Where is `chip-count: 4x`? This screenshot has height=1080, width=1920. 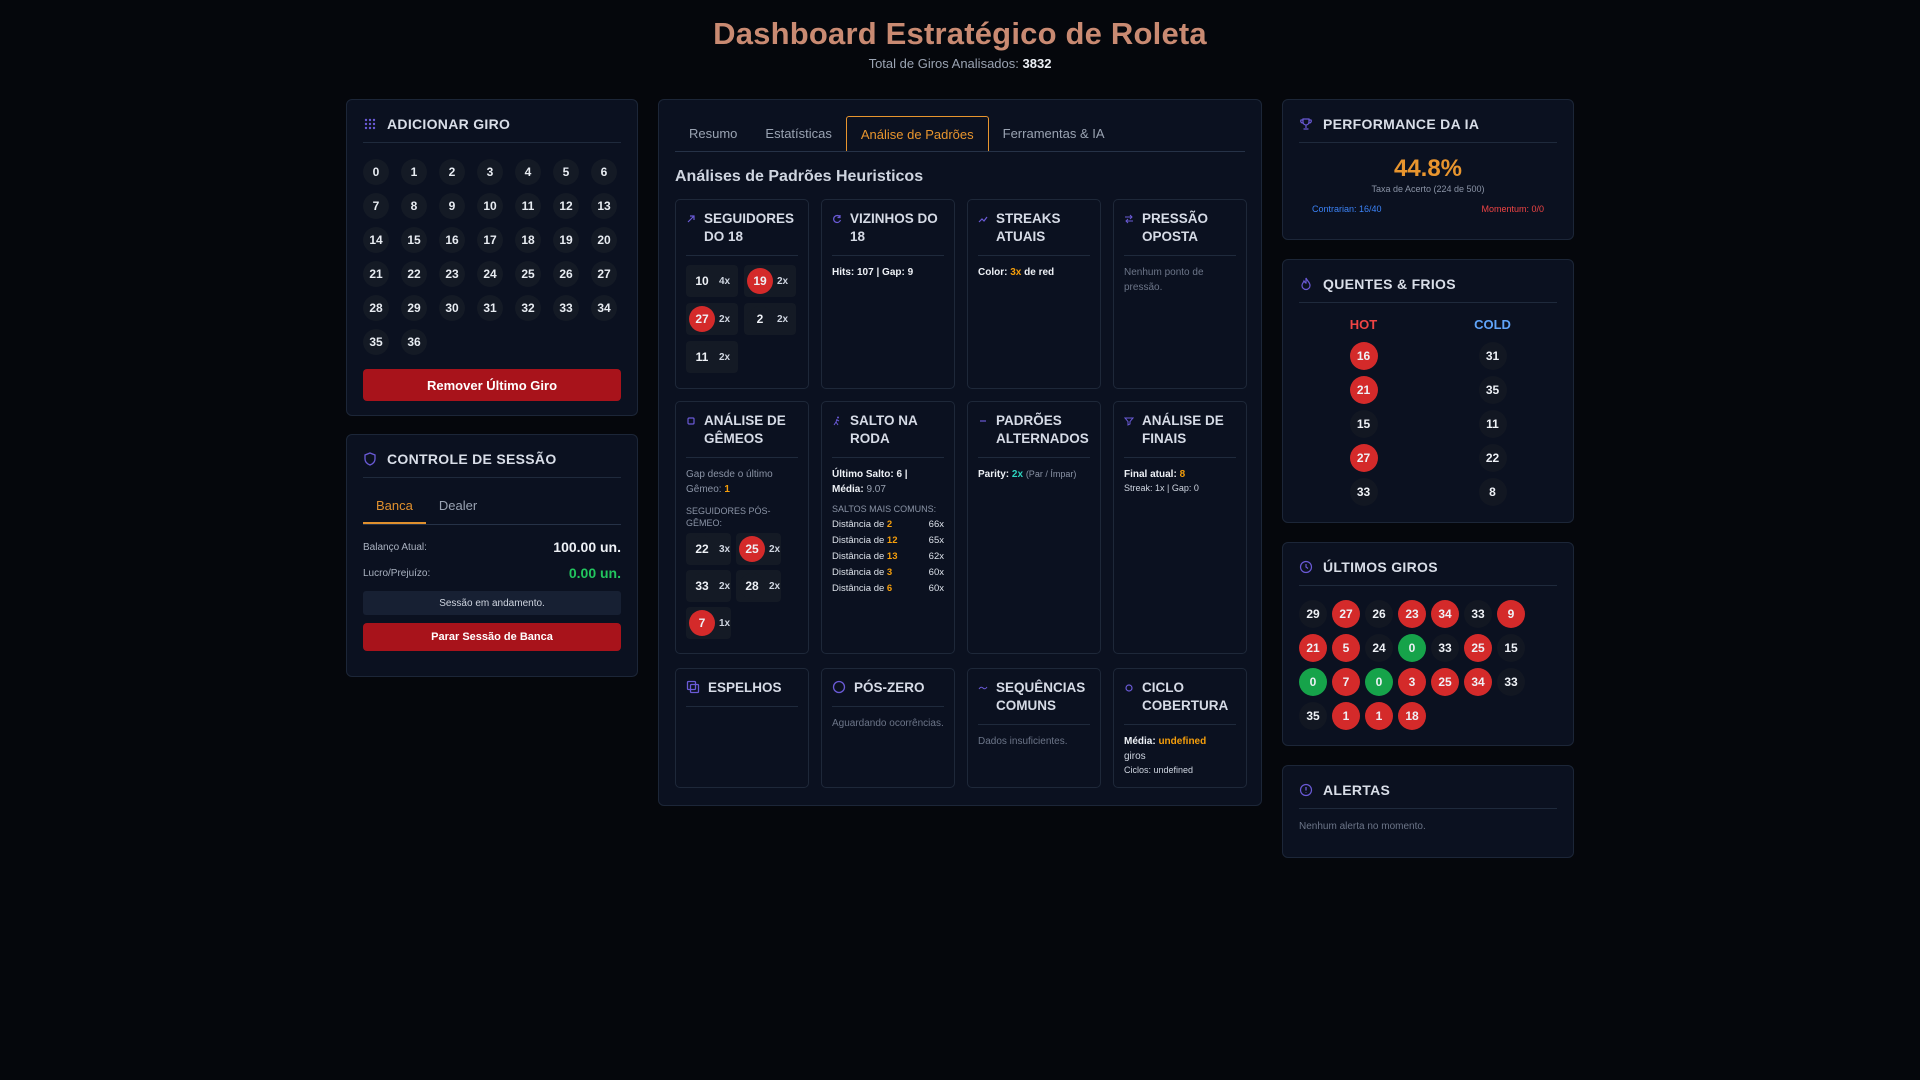 chip-count: 4x is located at coordinates (725, 281).